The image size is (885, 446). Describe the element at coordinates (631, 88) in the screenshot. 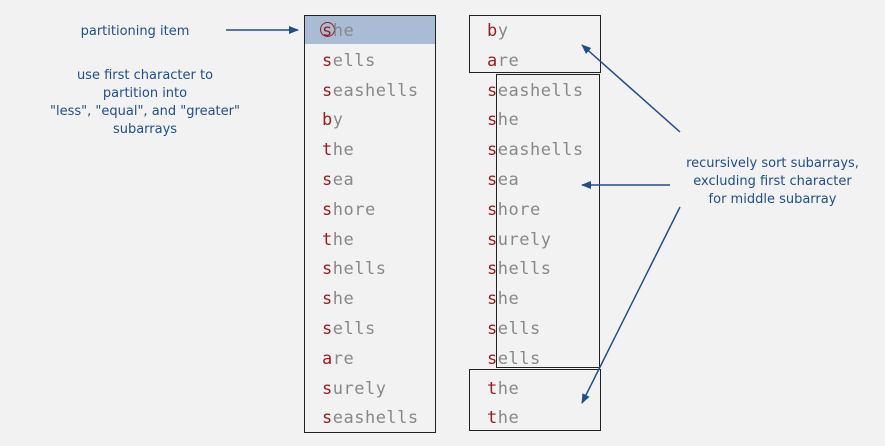

I see `less-subarray-arrow` at that location.